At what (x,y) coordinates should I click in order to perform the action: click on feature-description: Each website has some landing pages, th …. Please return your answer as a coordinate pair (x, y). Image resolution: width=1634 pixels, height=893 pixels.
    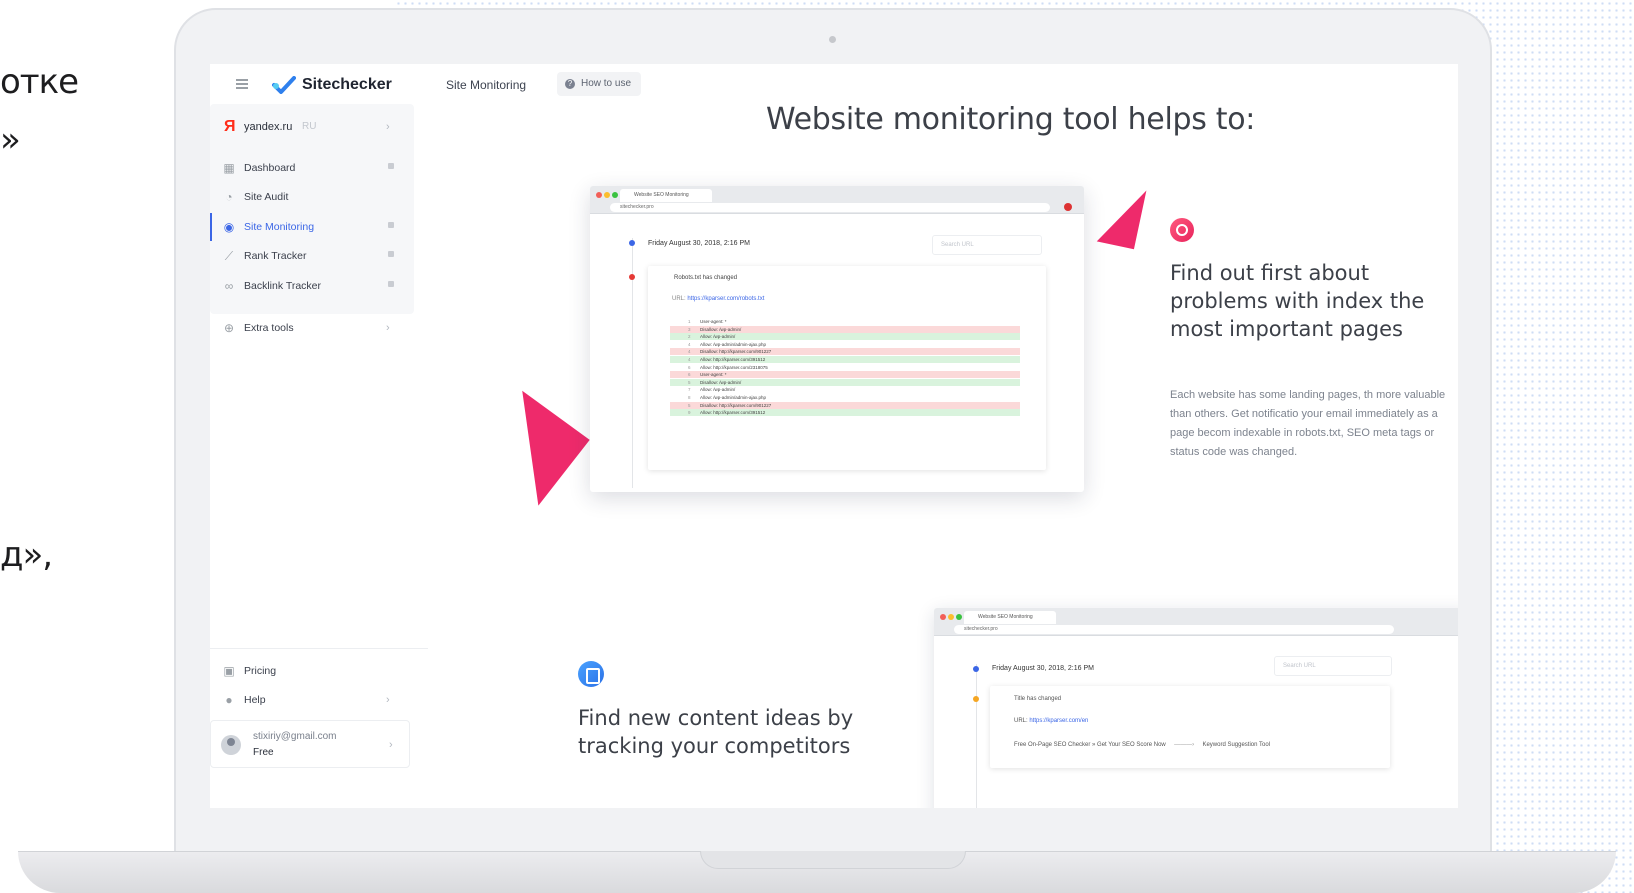
    Looking at the image, I should click on (1308, 423).